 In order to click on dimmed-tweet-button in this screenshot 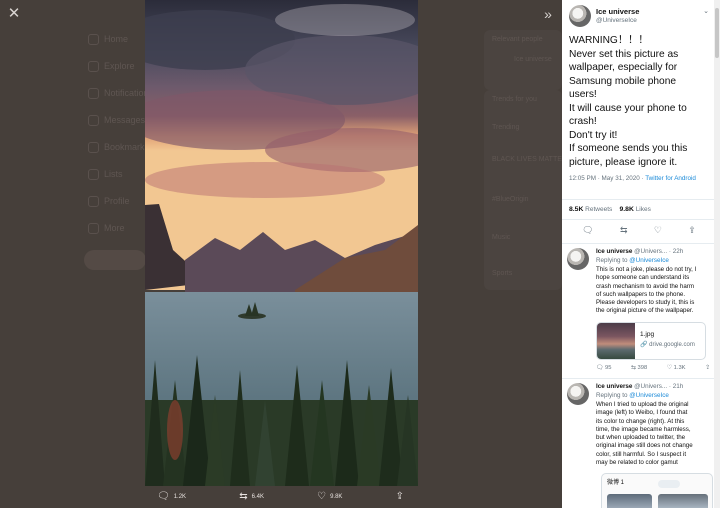, I will do `click(115, 260)`.